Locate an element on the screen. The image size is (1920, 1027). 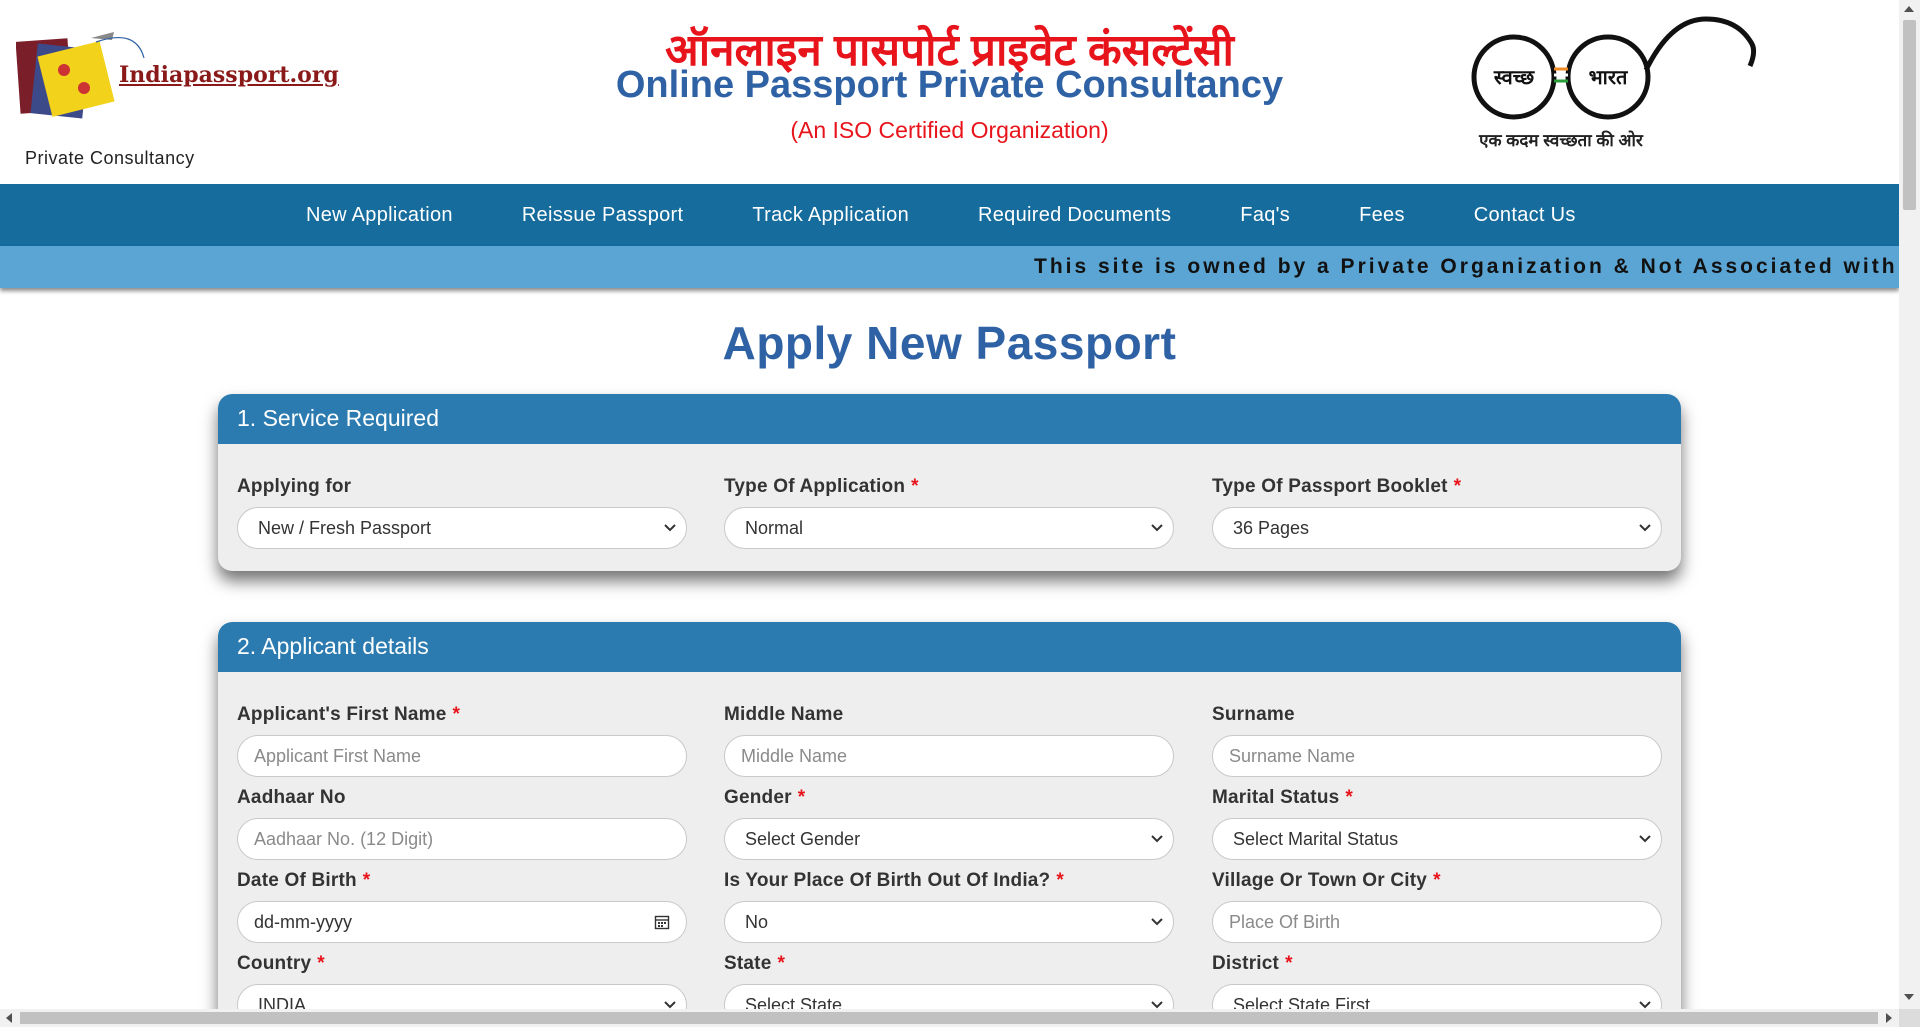
section-title: 2. Applicant details is located at coordinates (949, 647).